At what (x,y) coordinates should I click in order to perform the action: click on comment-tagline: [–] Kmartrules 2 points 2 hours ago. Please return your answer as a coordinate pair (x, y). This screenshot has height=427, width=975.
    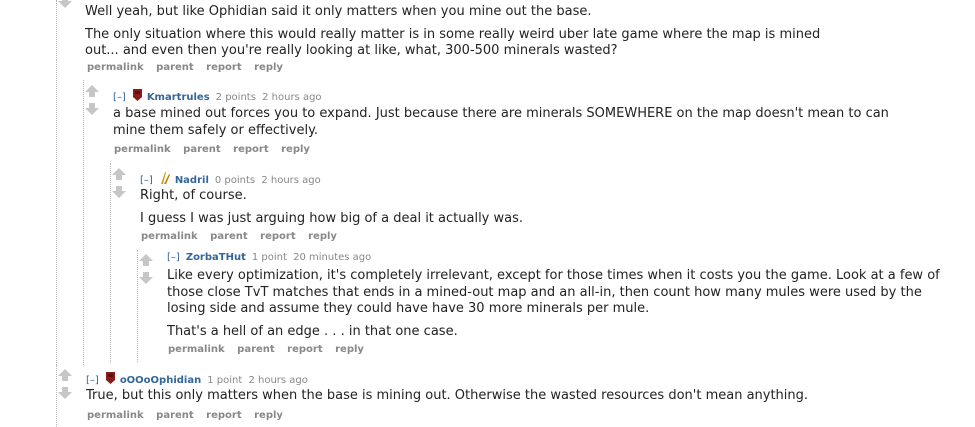
    Looking at the image, I should click on (217, 97).